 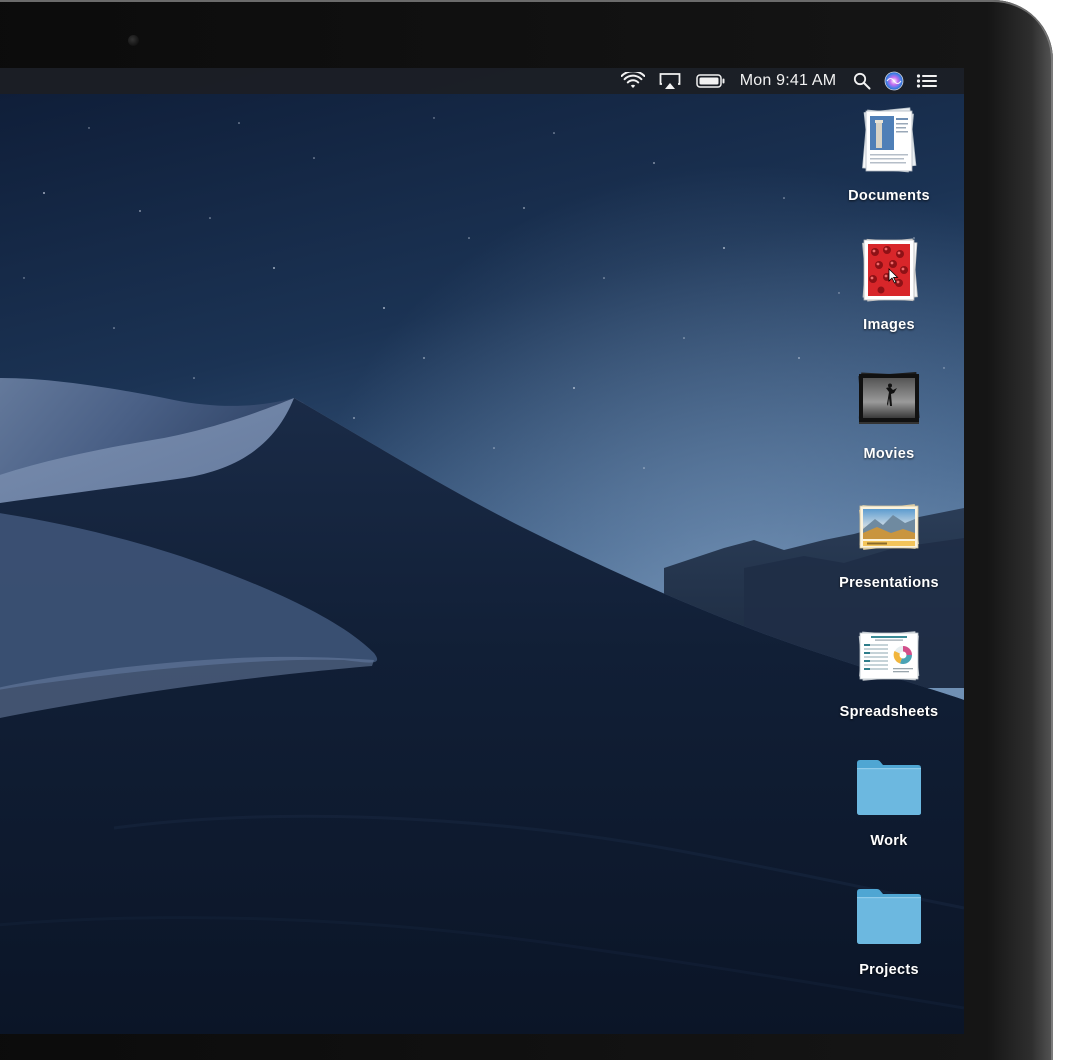 I want to click on stack-label: Images, so click(x=889, y=325).